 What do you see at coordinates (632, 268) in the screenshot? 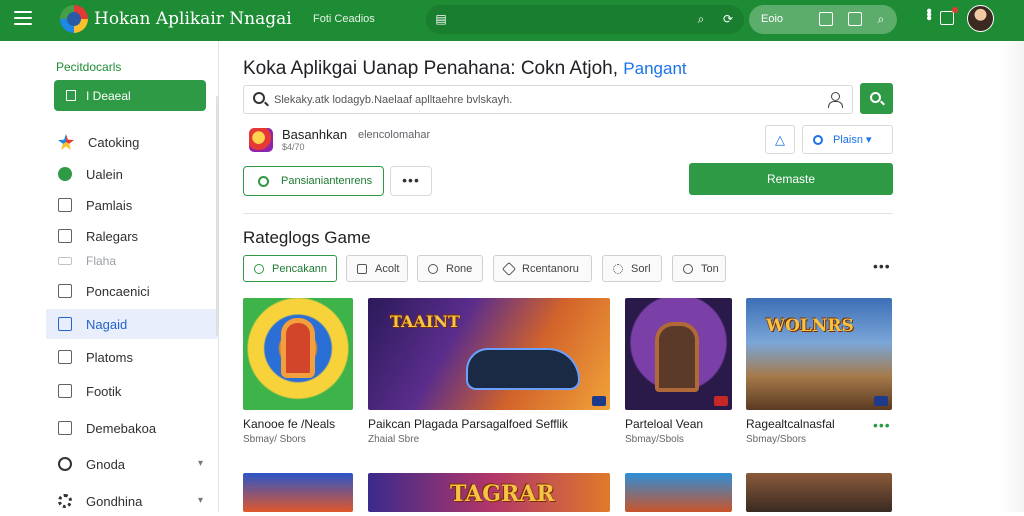
I see `filter-chip-sorl: Sorl` at bounding box center [632, 268].